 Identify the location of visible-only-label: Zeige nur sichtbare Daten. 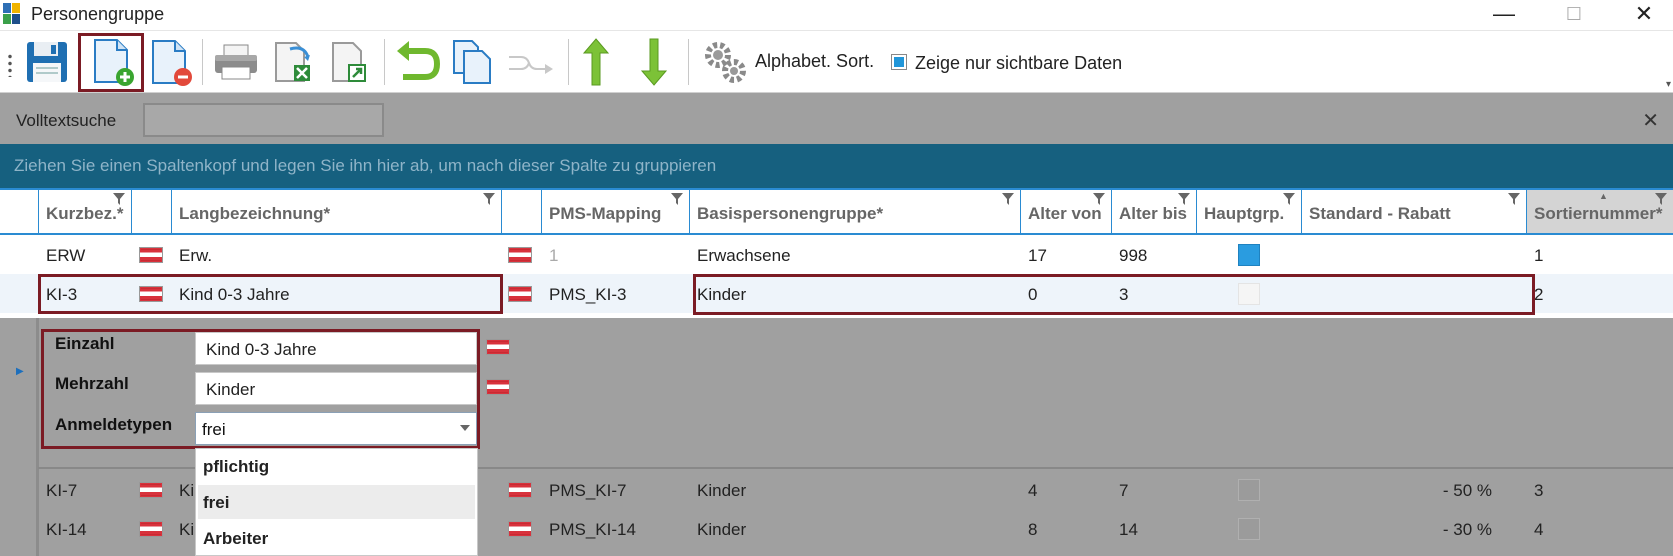
(1018, 63).